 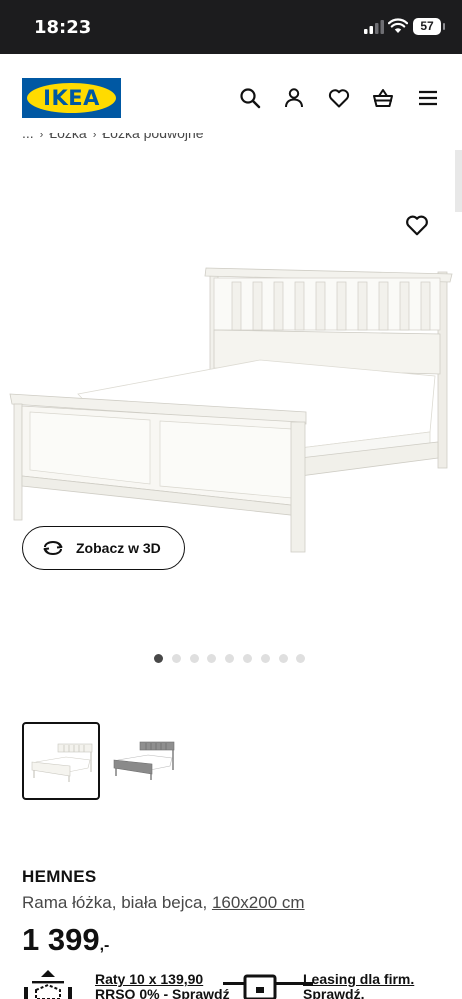 What do you see at coordinates (149, 979) in the screenshot?
I see `installments-line1: Raty 10 x 139,90` at bounding box center [149, 979].